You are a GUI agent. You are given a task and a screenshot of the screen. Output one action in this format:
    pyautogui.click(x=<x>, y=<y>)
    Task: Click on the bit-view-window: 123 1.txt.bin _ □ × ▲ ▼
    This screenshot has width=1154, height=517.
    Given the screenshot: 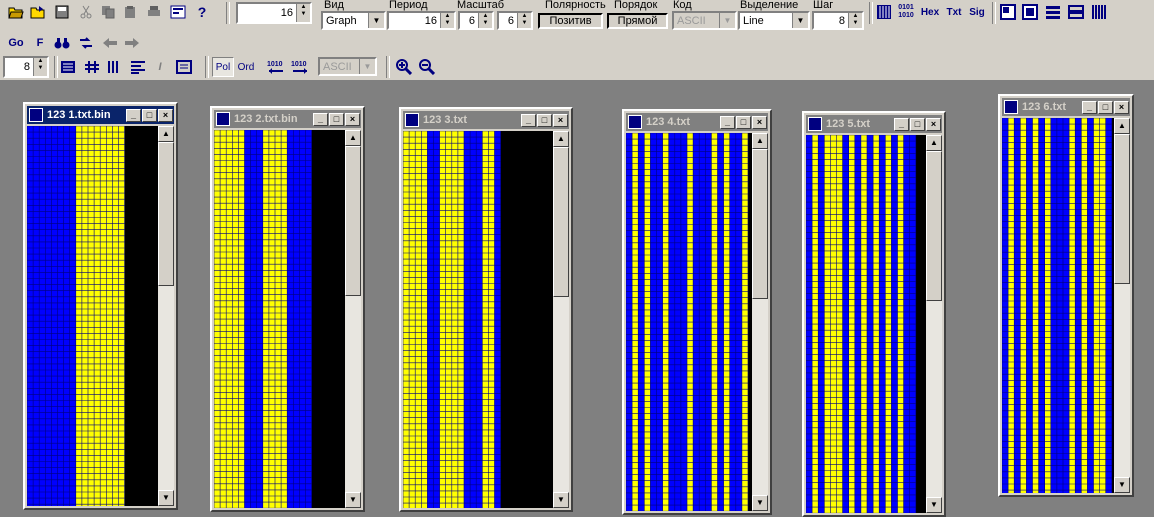 What is the action you would take?
    pyautogui.click(x=100, y=306)
    